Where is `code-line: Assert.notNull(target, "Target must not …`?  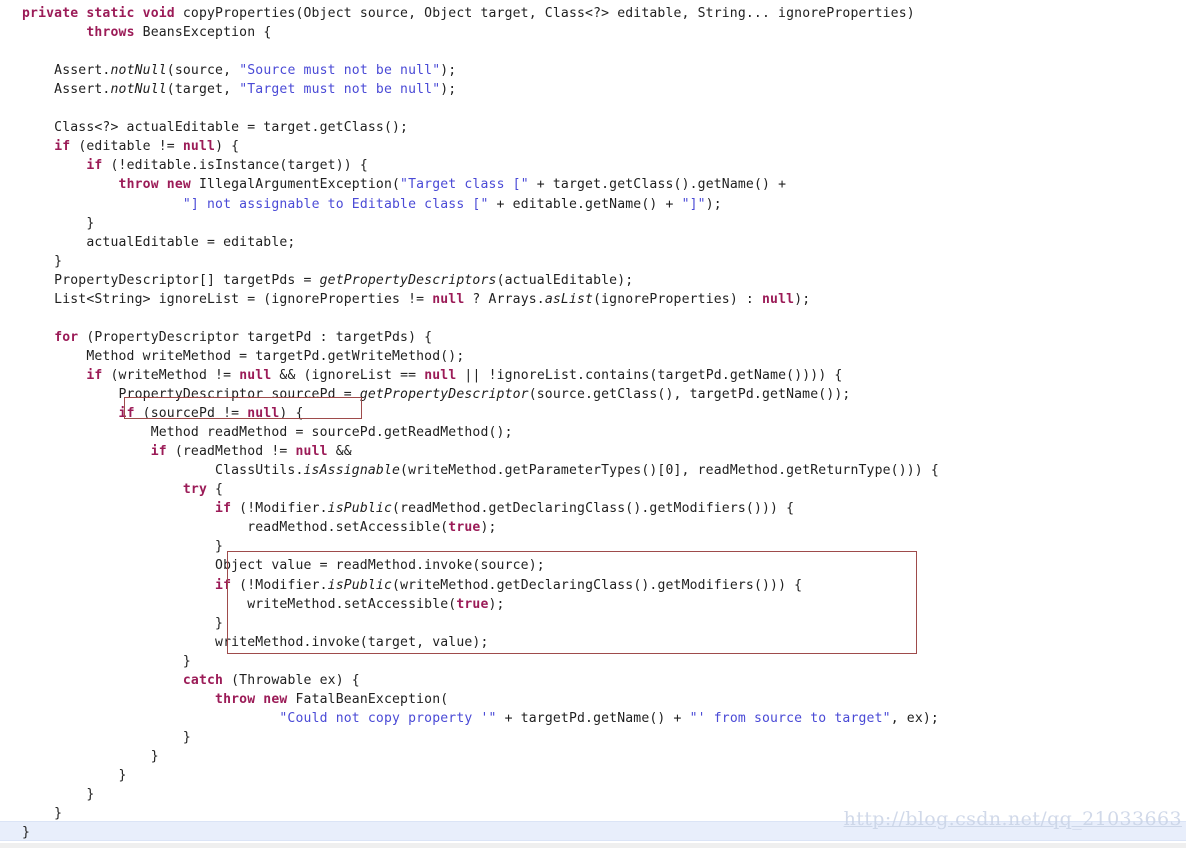
code-line: Assert.notNull(target, "Target must not … is located at coordinates (593, 89).